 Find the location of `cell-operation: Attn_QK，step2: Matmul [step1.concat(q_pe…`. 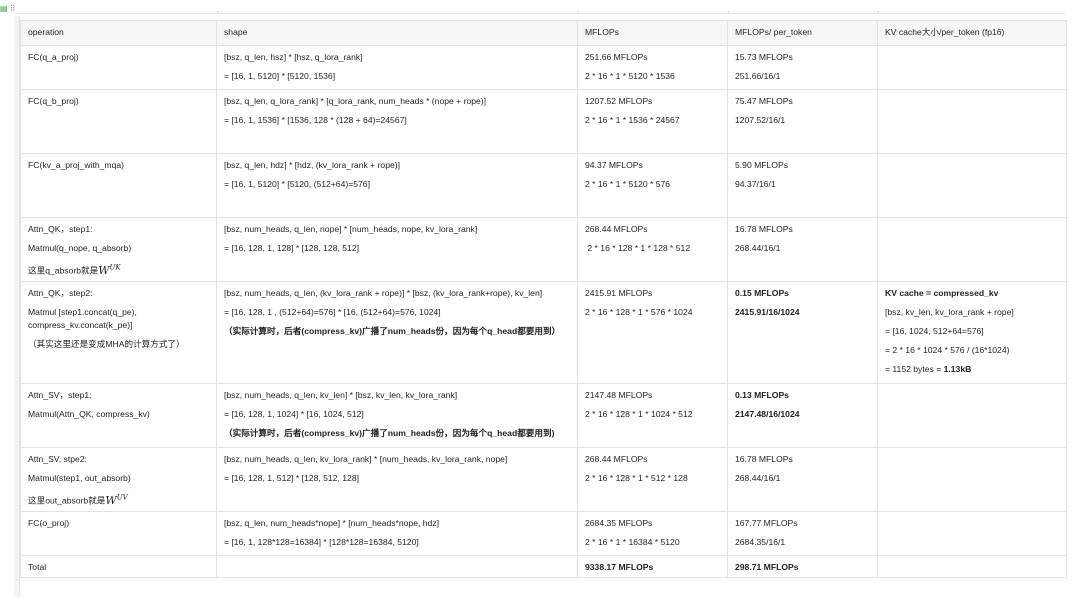

cell-operation: Attn_QK，step2: Matmul [step1.concat(q_pe… is located at coordinates (118, 332).